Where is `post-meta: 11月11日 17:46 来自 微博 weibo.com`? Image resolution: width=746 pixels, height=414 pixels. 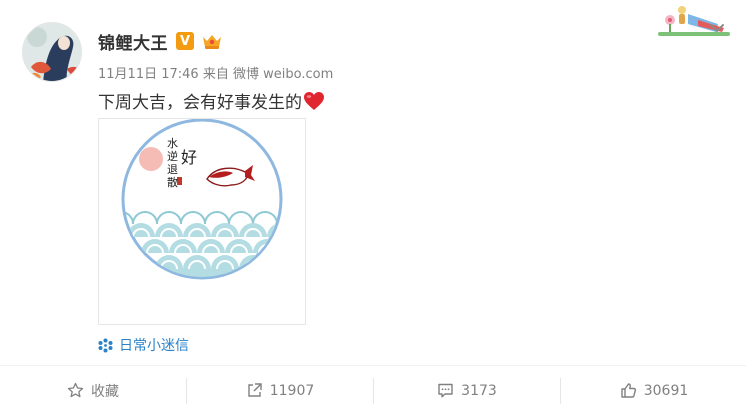
post-meta: 11月11日 17:46 来自 微博 weibo.com is located at coordinates (215, 72).